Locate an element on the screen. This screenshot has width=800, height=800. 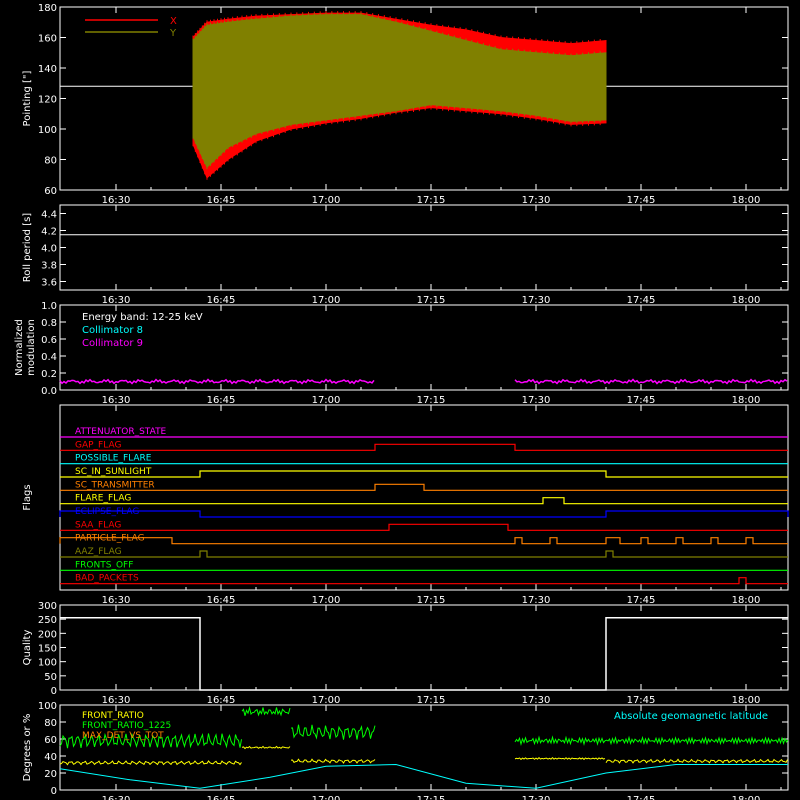
panel-3-ylabel: Flags is located at coordinates (27, 497).